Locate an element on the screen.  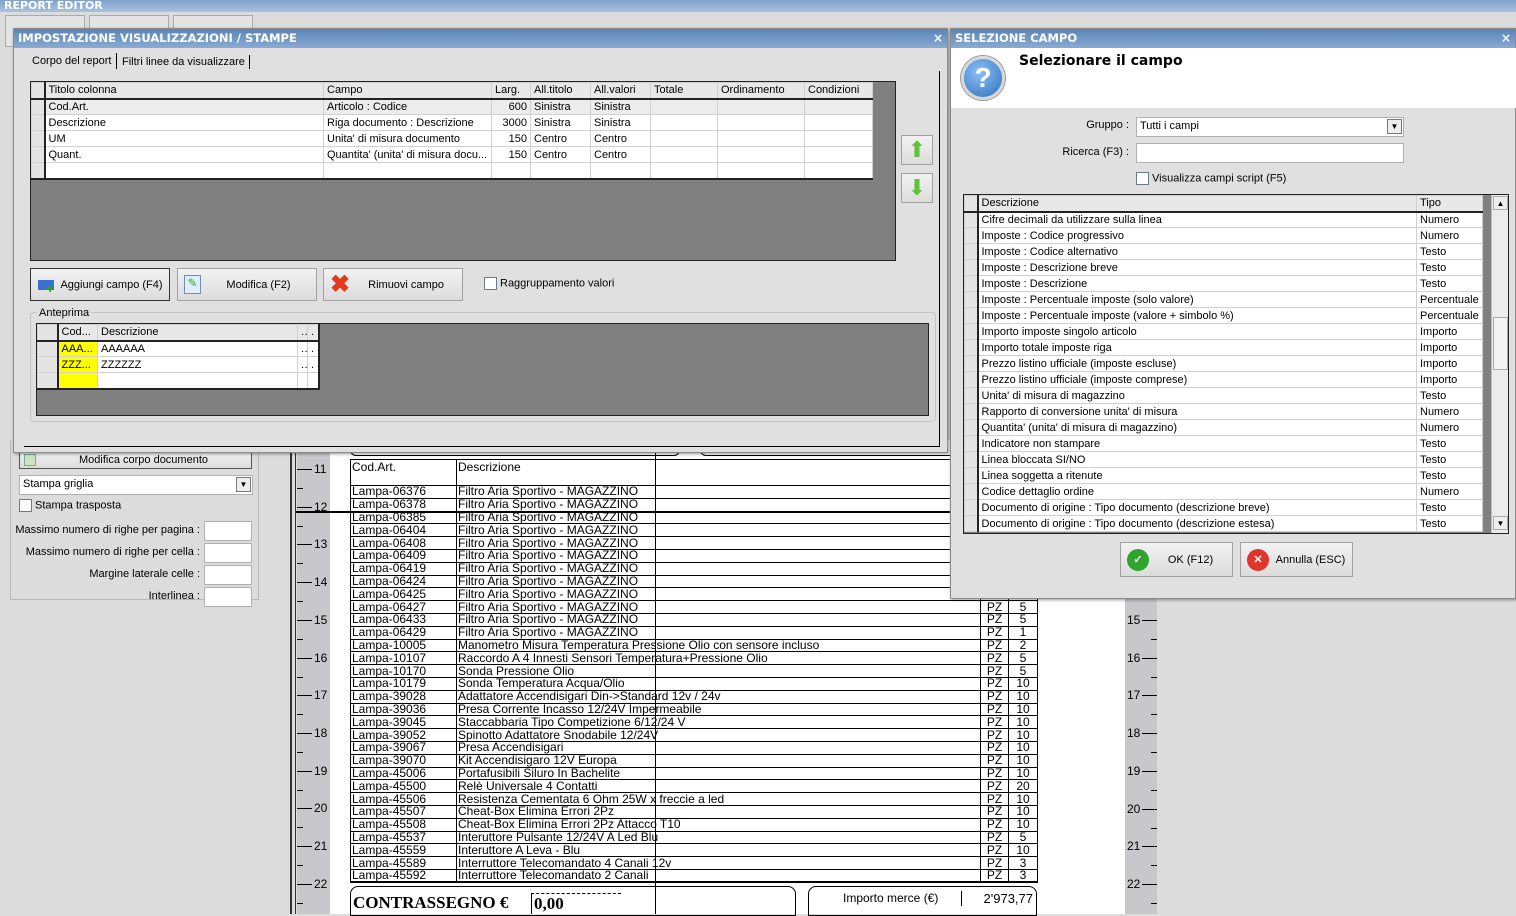
group-values-checkbox: Raggruppamento valori is located at coordinates (549, 283).